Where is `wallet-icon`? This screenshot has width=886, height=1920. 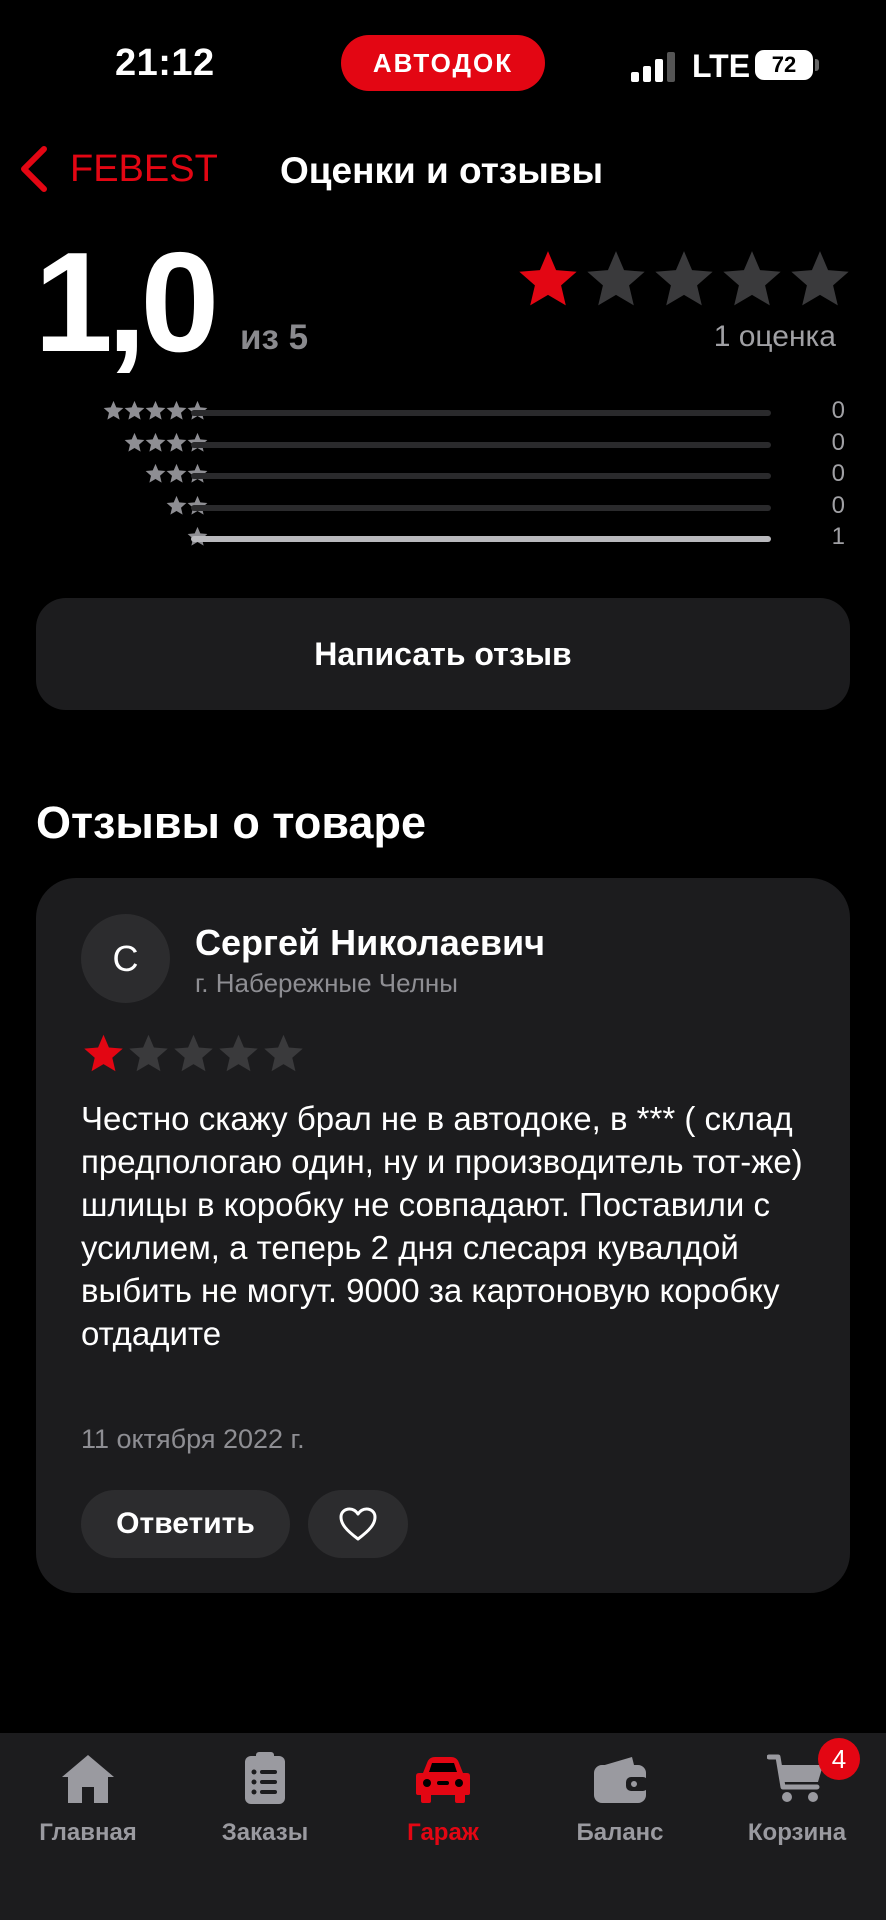
wallet-icon is located at coordinates (621, 1780).